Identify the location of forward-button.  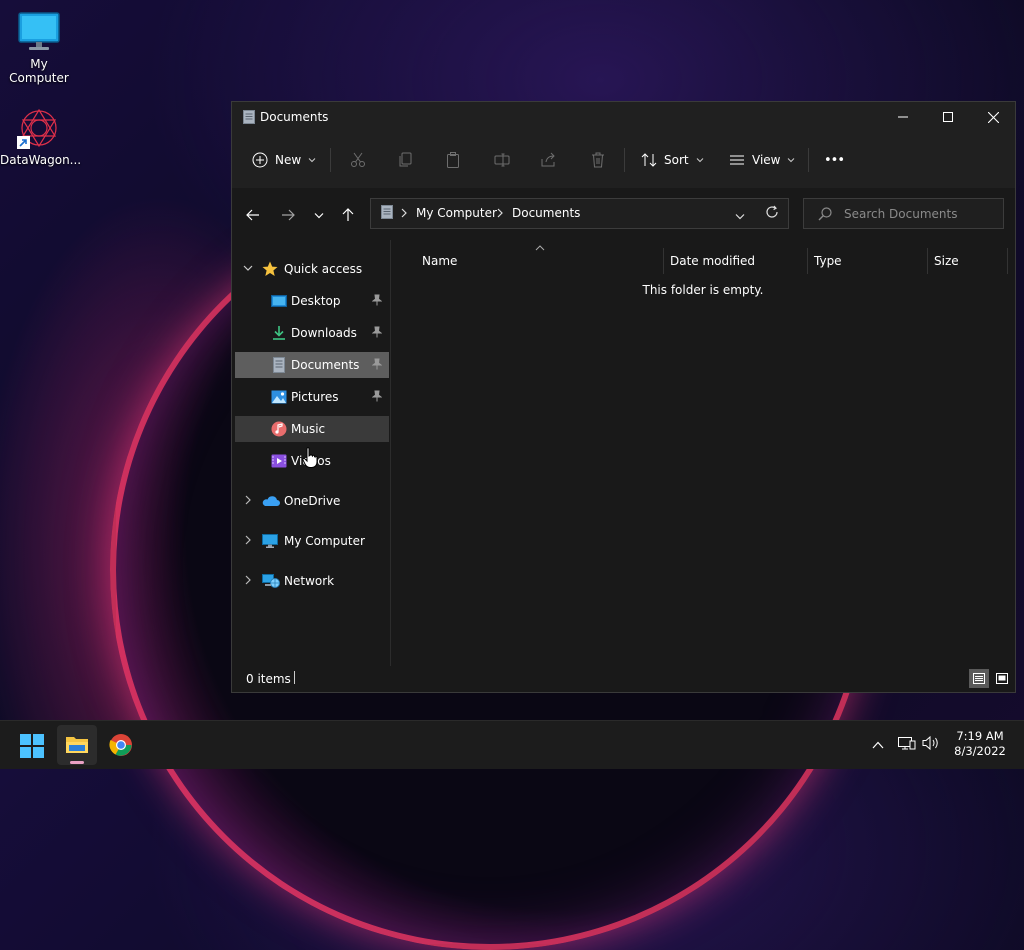
(288, 215).